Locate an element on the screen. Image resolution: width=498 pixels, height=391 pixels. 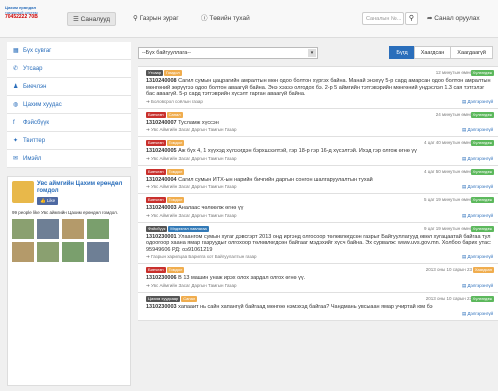
category-badge: Фэйсбүүк is located at coordinates (157, 228).